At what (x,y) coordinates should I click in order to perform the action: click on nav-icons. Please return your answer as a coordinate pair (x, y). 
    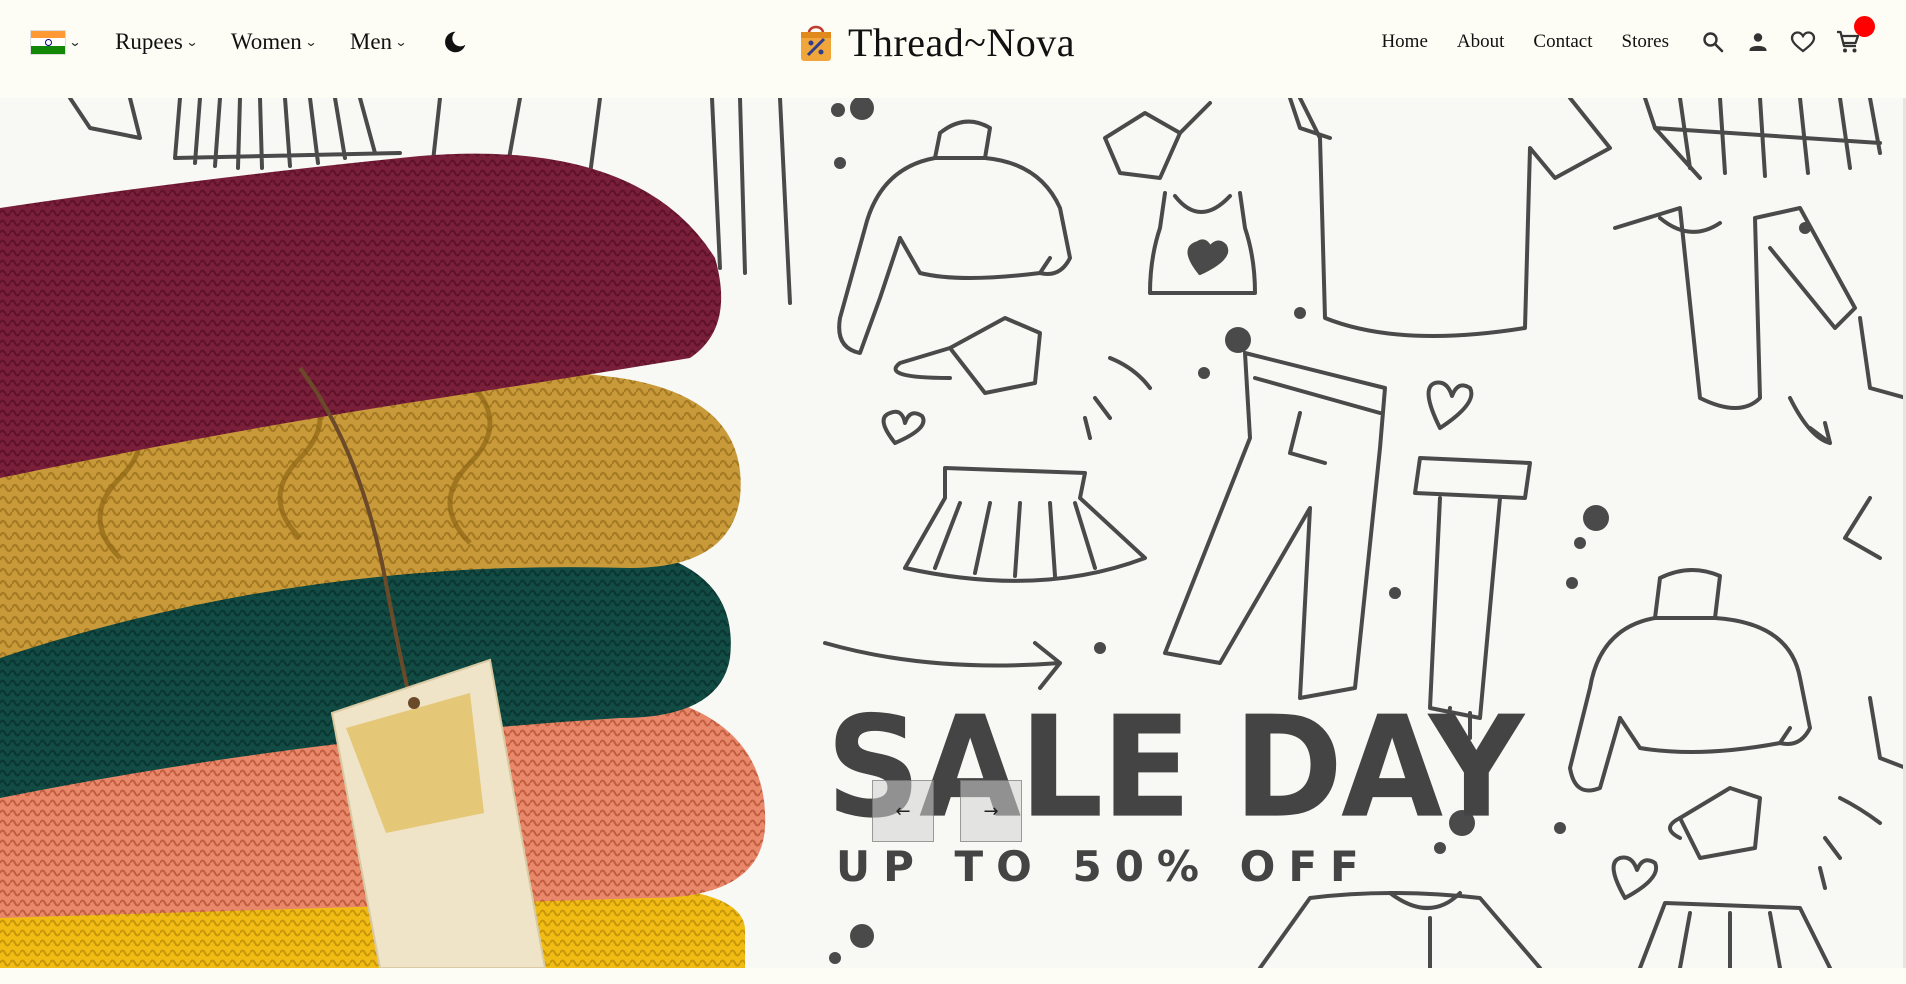
    Looking at the image, I should click on (1787, 36).